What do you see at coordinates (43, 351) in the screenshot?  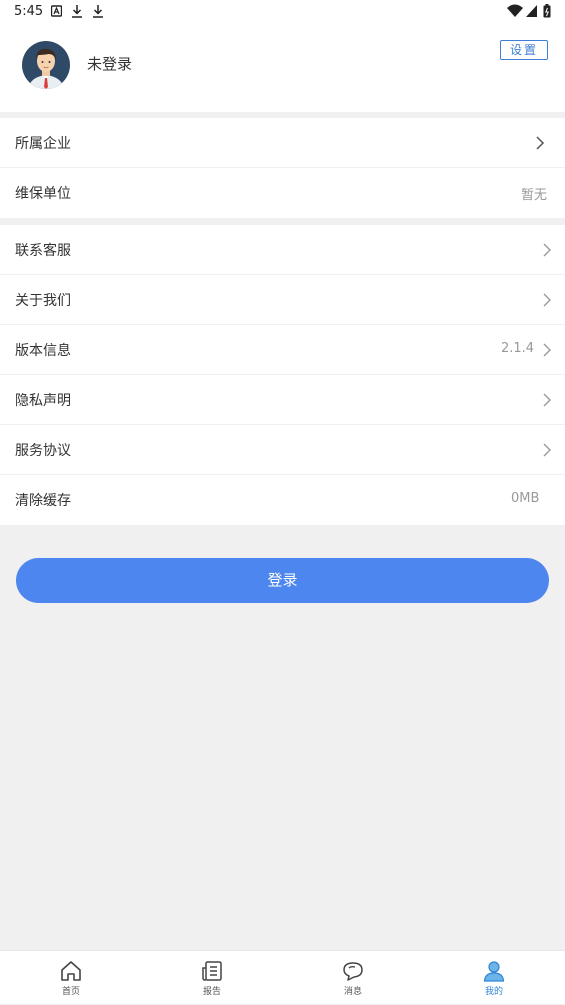 I see `row-label: 版本信息` at bounding box center [43, 351].